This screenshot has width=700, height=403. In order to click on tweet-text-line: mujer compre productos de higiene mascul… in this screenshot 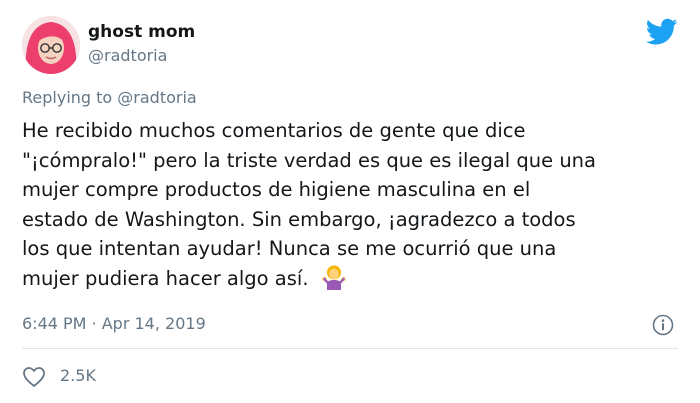, I will do `click(276, 189)`.